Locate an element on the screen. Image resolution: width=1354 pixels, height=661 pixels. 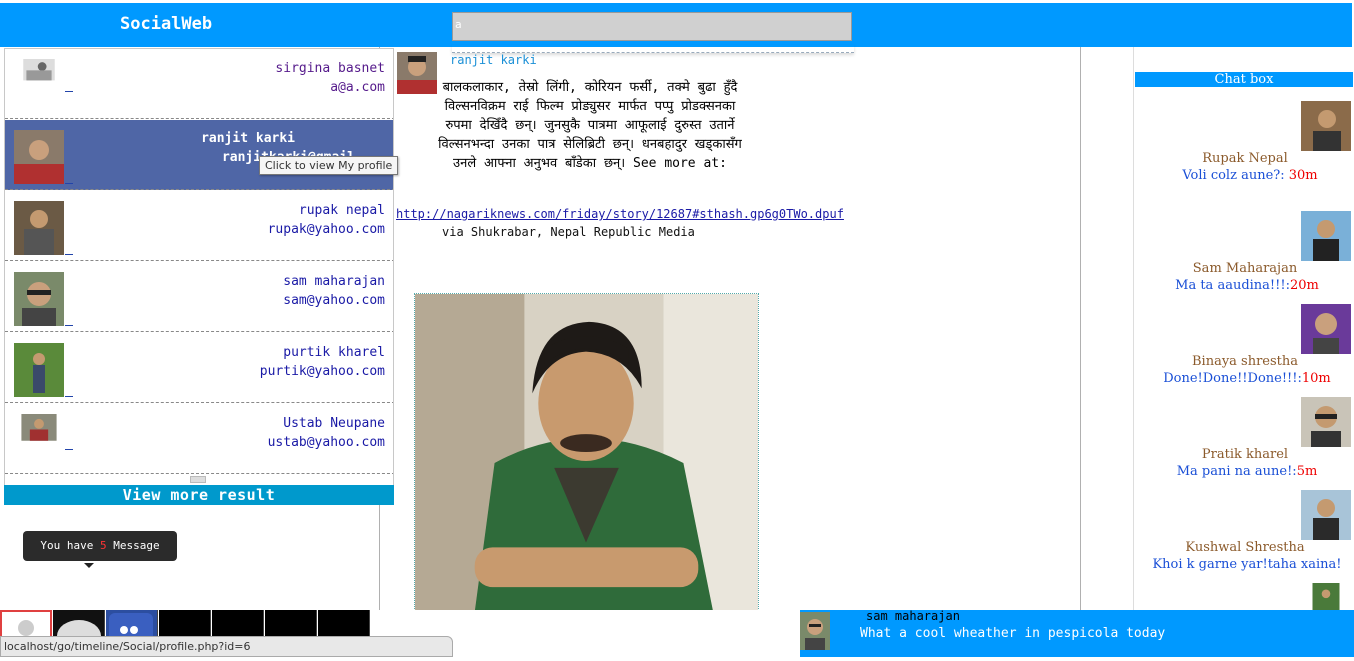
brand-logo: SocialWeb is located at coordinates (166, 24).